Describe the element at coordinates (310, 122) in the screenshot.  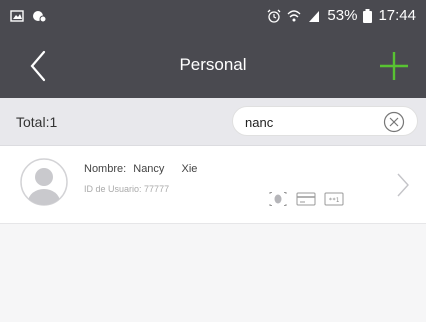
I see `search-input` at that location.